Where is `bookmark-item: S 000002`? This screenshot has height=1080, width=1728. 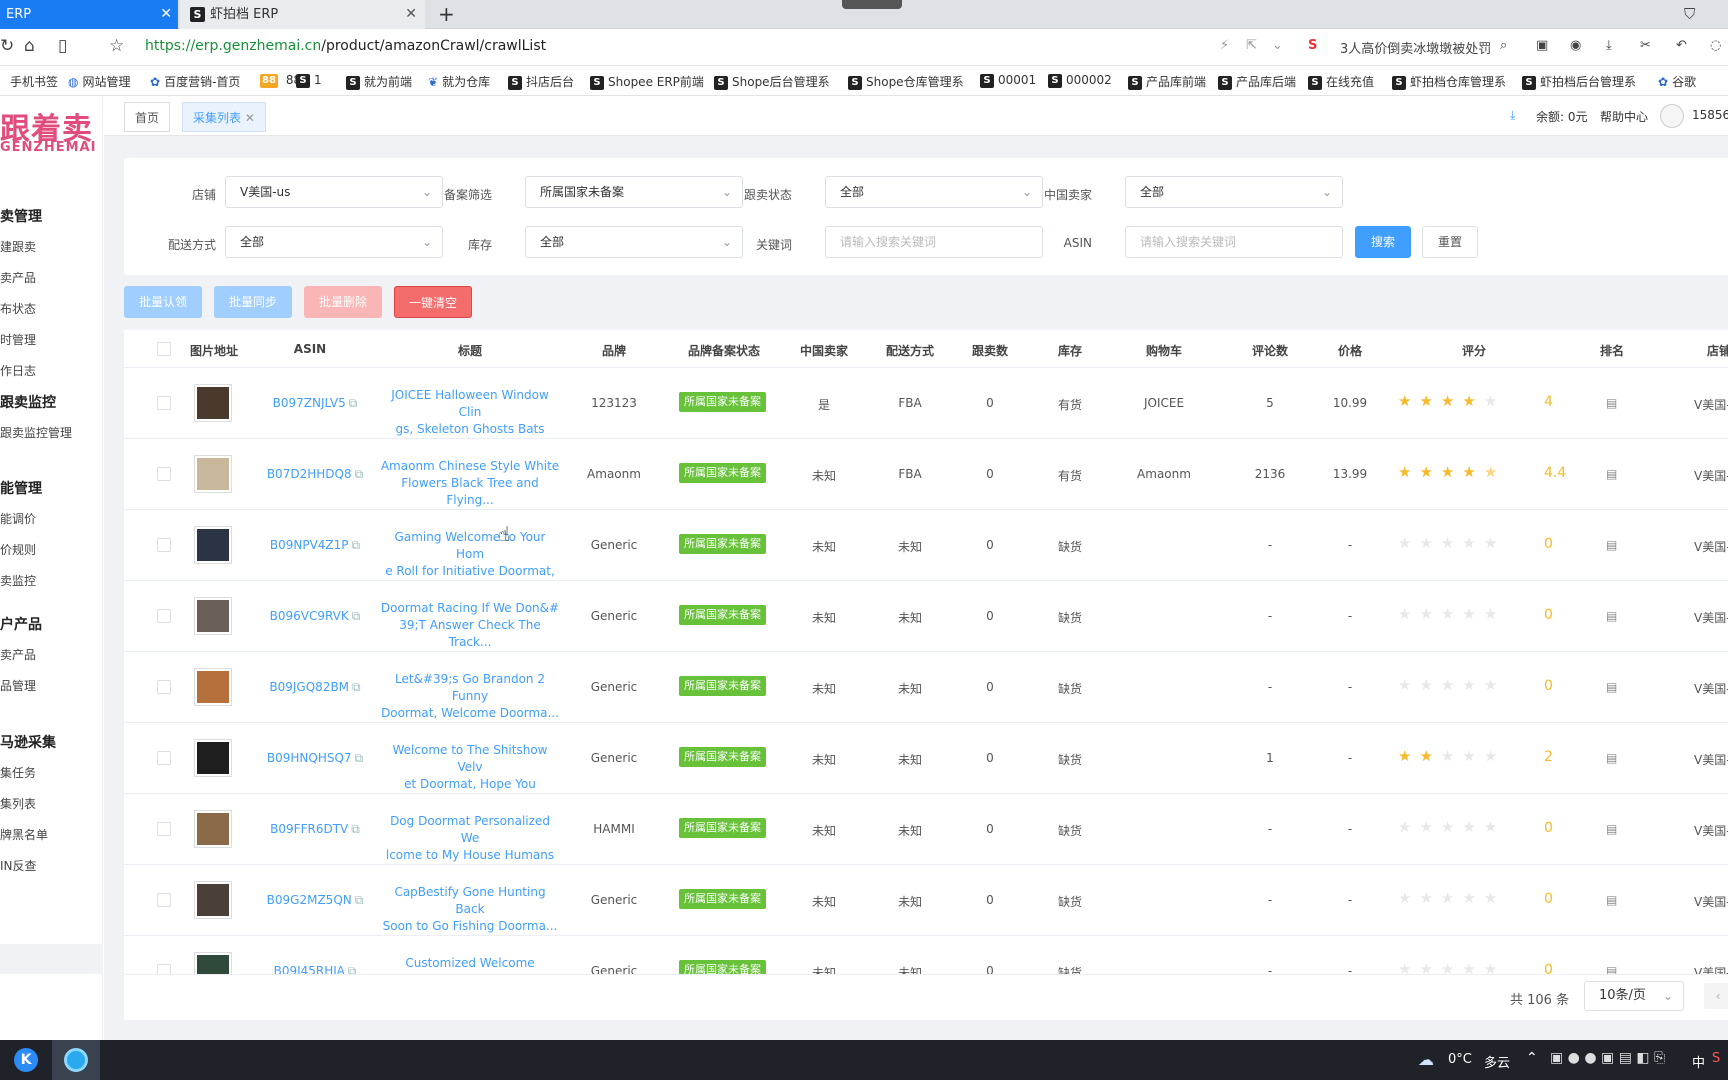
bookmark-item: S 000002 is located at coordinates (1080, 80).